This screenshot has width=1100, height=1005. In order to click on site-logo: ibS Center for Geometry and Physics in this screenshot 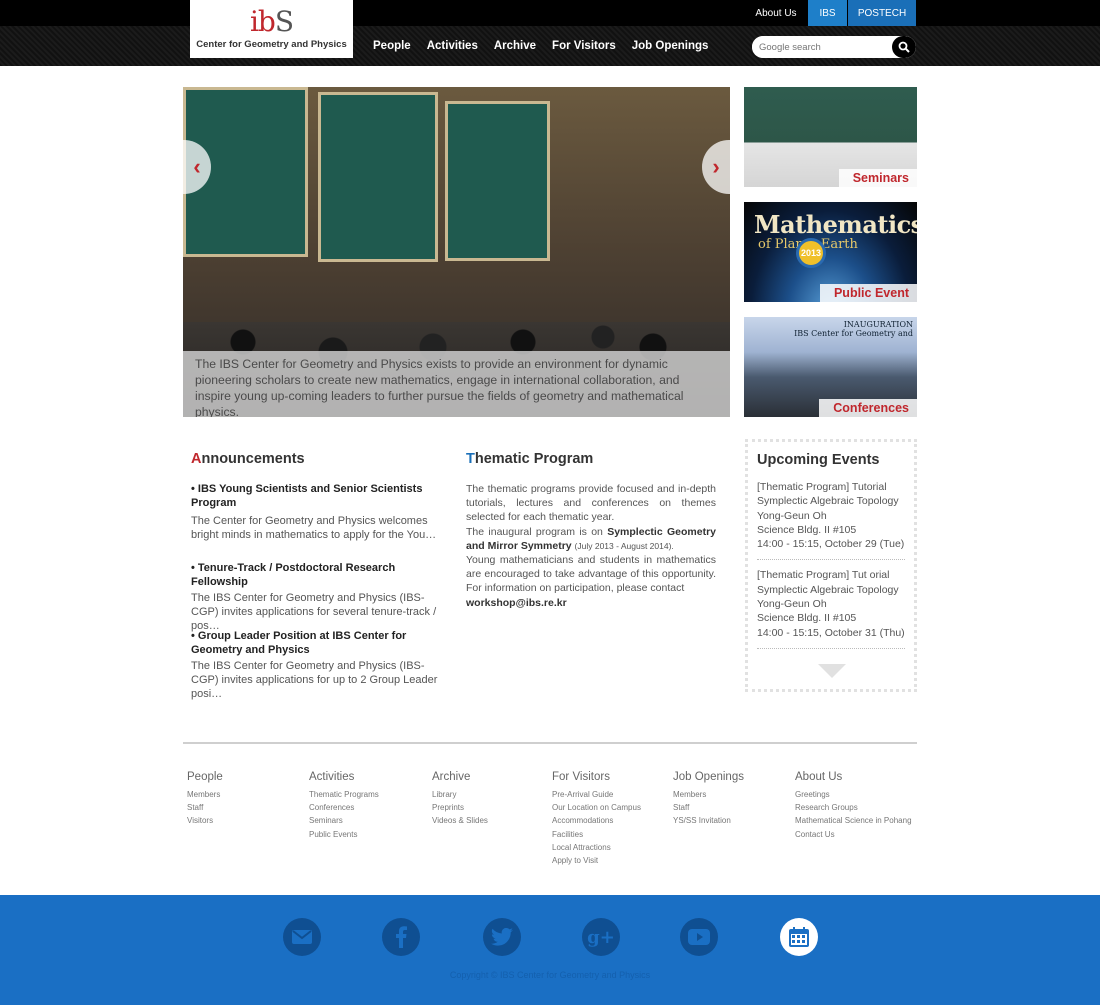, I will do `click(271, 29)`.